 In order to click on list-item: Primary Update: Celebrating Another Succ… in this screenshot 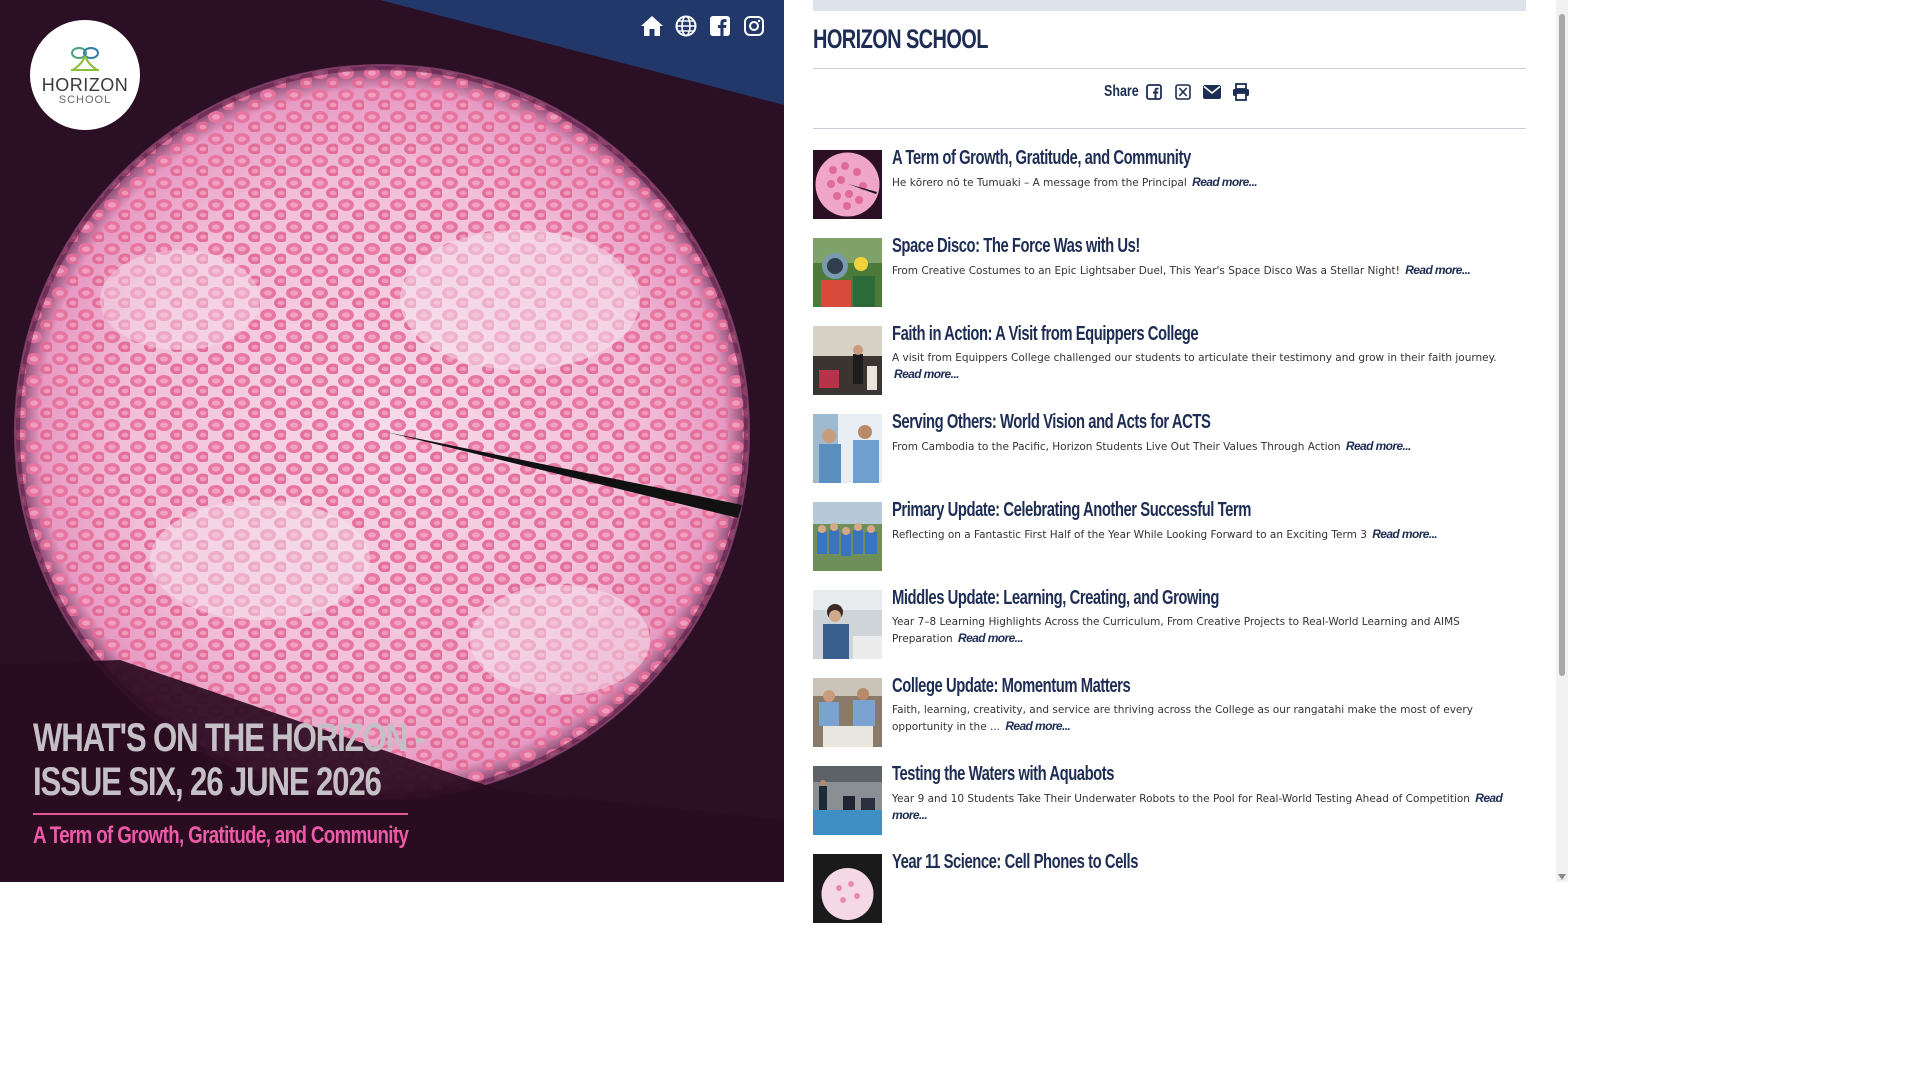, I will do `click(1169, 544)`.